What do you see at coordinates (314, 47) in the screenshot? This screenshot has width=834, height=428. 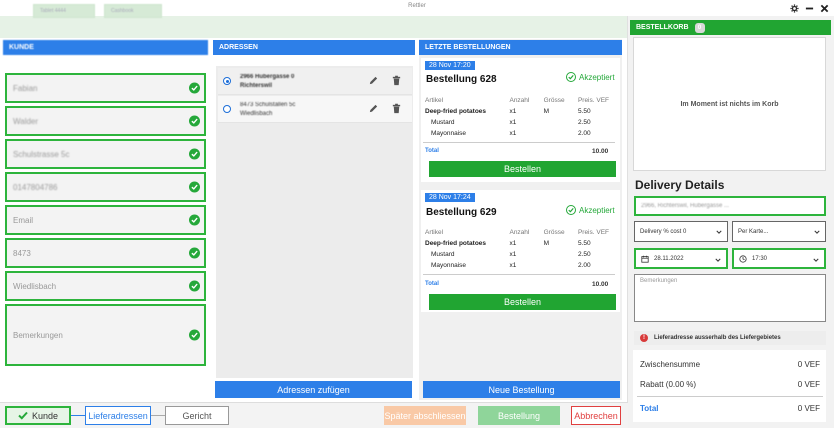 I see `adressen-header: ADRESSEN` at bounding box center [314, 47].